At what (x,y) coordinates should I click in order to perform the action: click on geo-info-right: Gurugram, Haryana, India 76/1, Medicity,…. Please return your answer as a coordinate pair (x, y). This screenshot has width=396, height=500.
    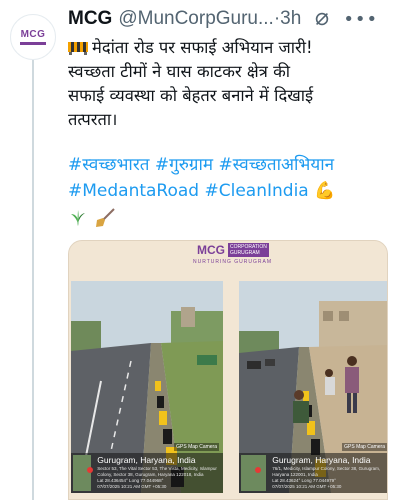
    Looking at the image, I should click on (327, 473).